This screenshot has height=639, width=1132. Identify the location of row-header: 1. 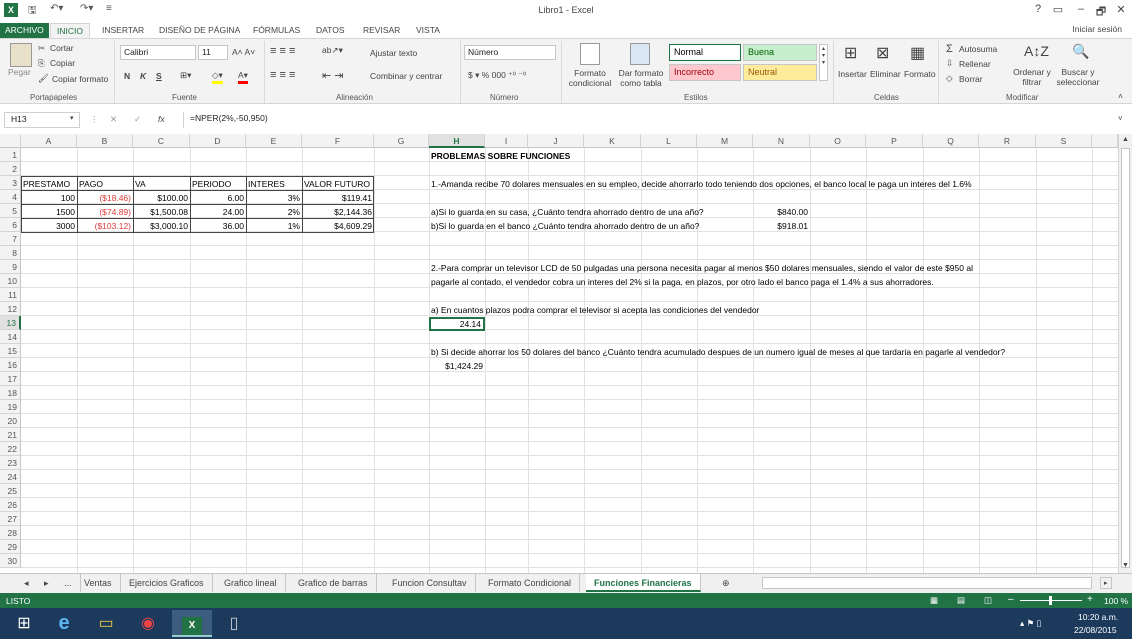
(10, 155).